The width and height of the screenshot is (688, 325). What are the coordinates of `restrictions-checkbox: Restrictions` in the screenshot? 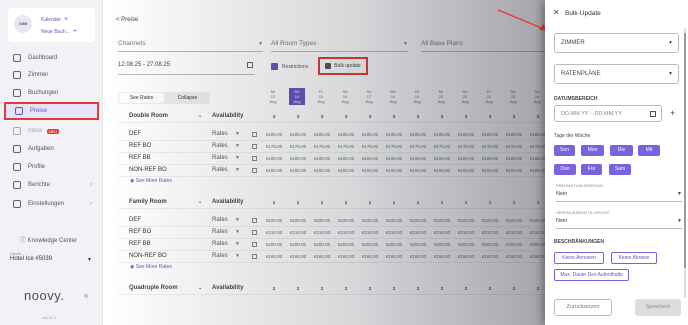 It's located at (289, 66).